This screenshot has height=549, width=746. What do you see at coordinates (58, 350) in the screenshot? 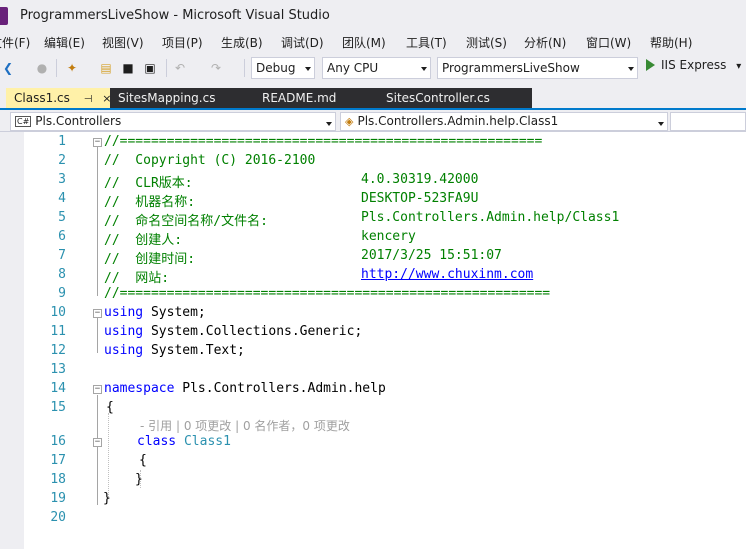
I see `line-number: 12` at bounding box center [58, 350].